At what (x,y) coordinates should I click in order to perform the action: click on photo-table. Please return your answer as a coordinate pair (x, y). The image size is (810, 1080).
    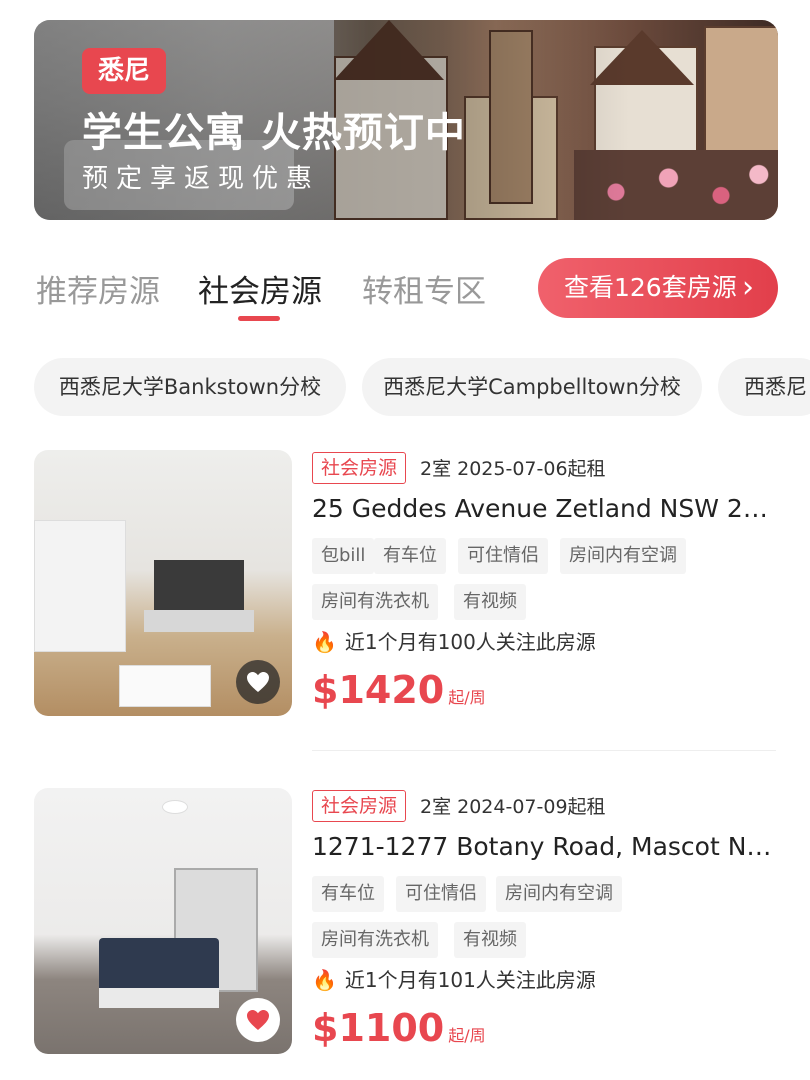
    Looking at the image, I should click on (165, 686).